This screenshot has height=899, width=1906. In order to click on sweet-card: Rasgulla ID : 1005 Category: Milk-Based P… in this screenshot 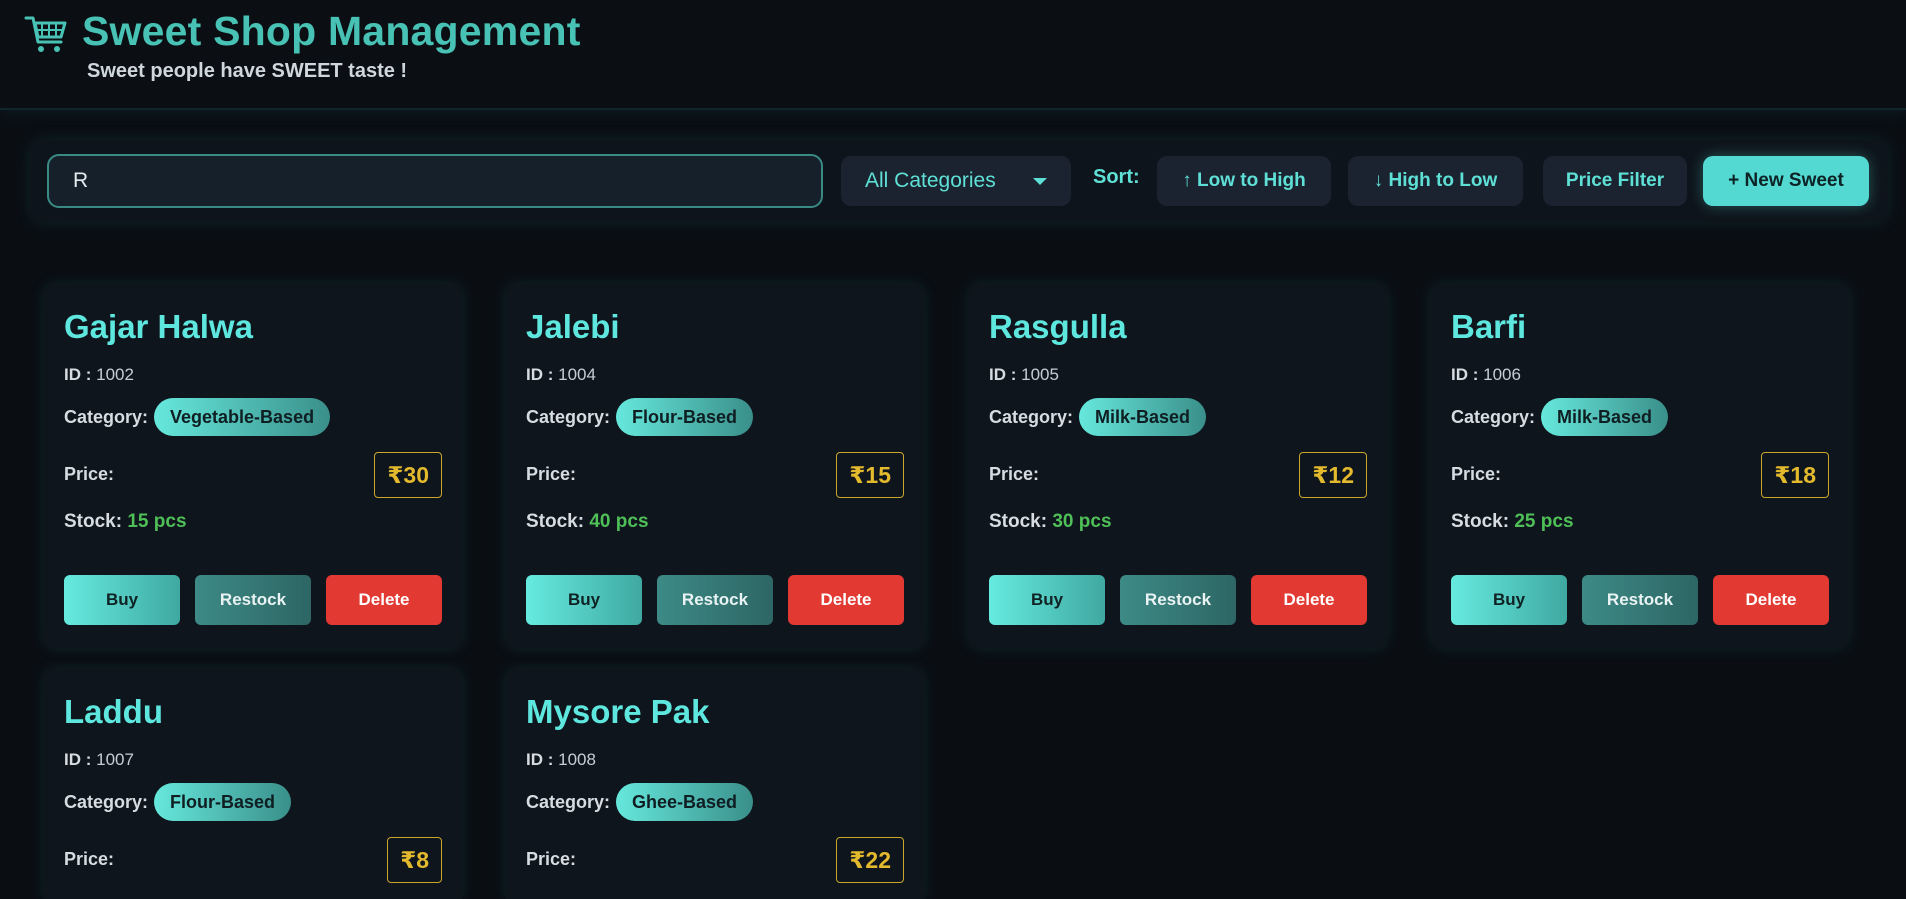, I will do `click(1178, 466)`.